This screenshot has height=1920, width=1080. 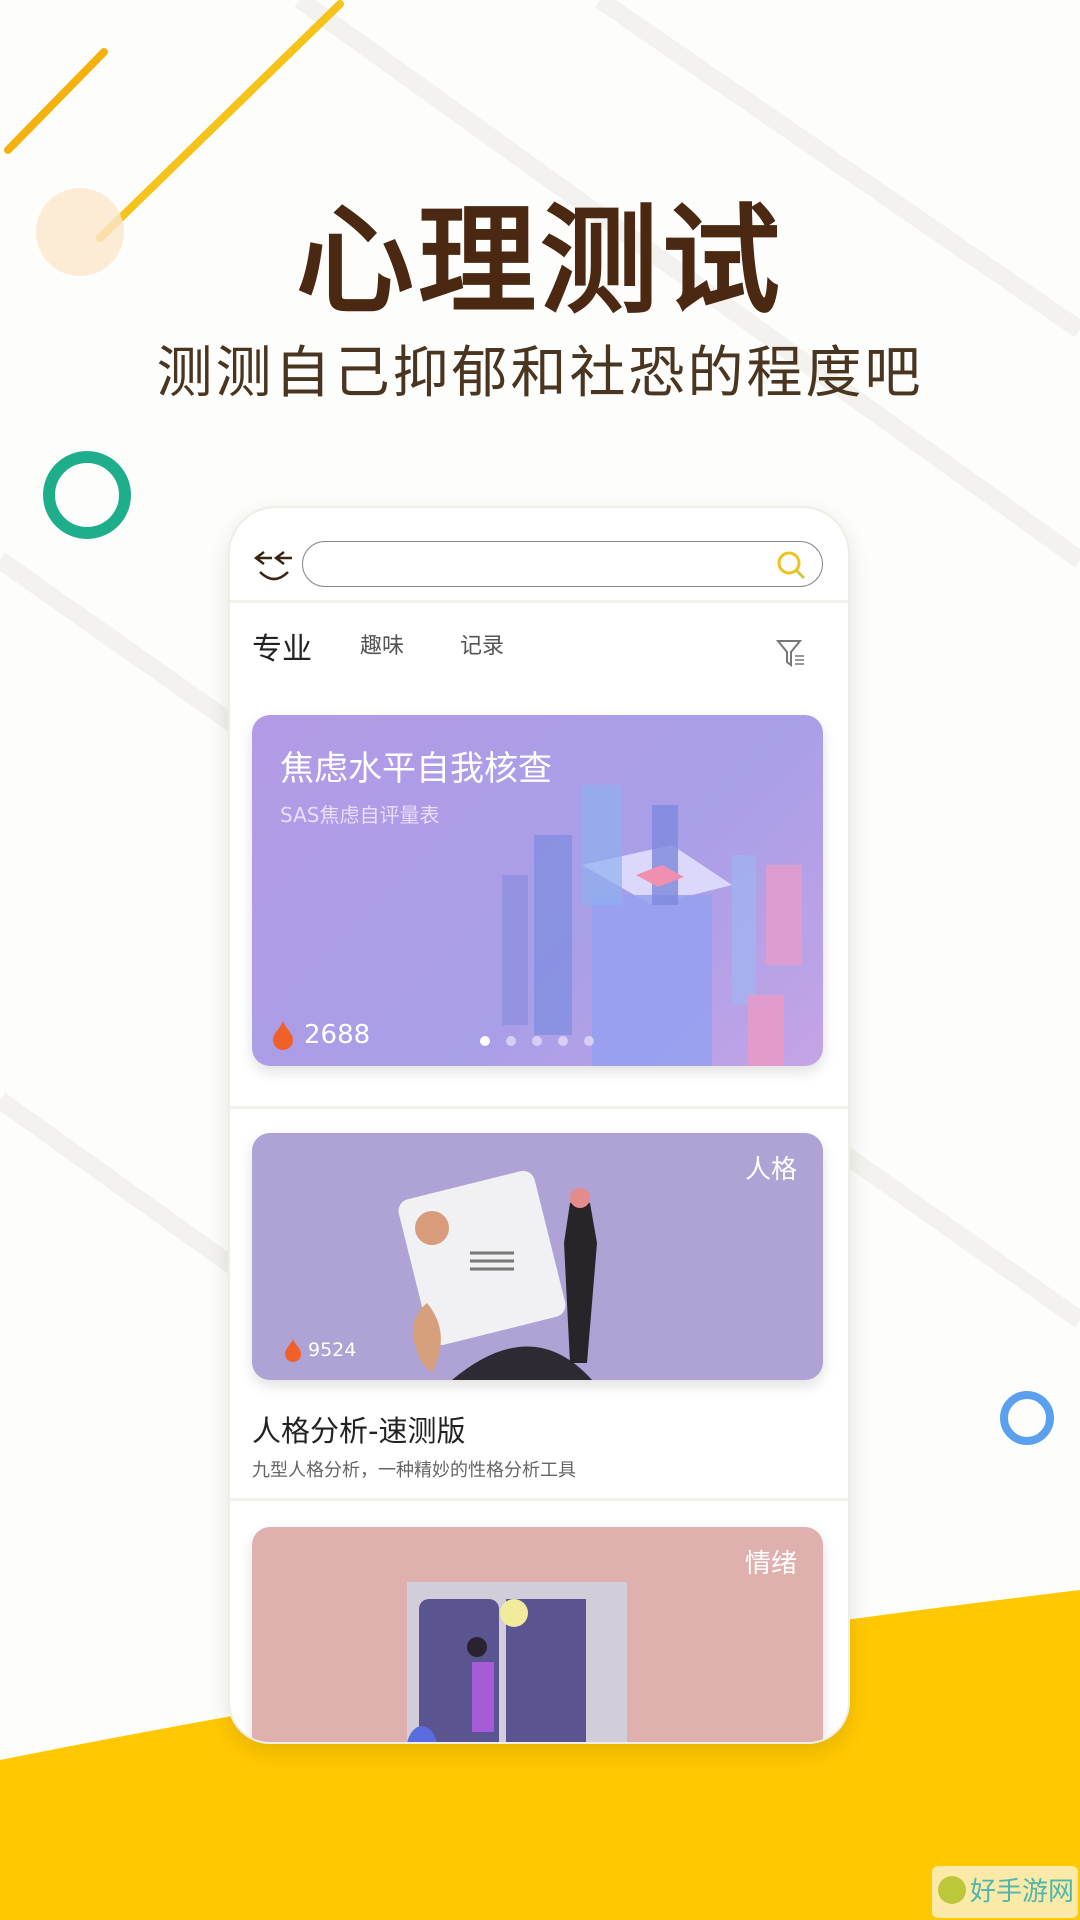 I want to click on count-value: 9524, so click(x=332, y=1350).